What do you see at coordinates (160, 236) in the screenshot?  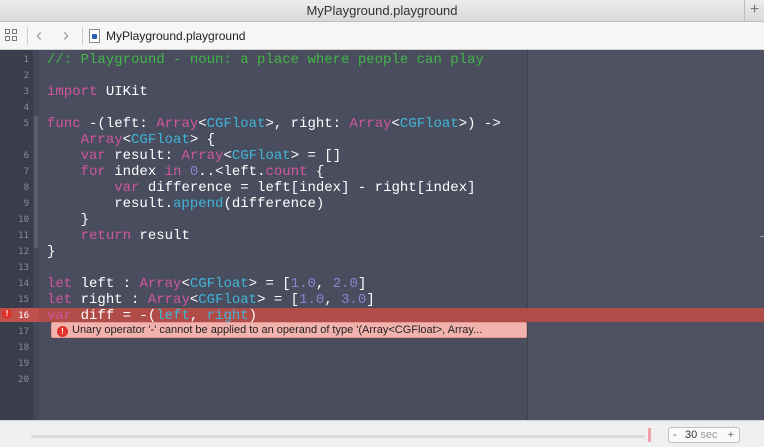 I see `code-token: result` at bounding box center [160, 236].